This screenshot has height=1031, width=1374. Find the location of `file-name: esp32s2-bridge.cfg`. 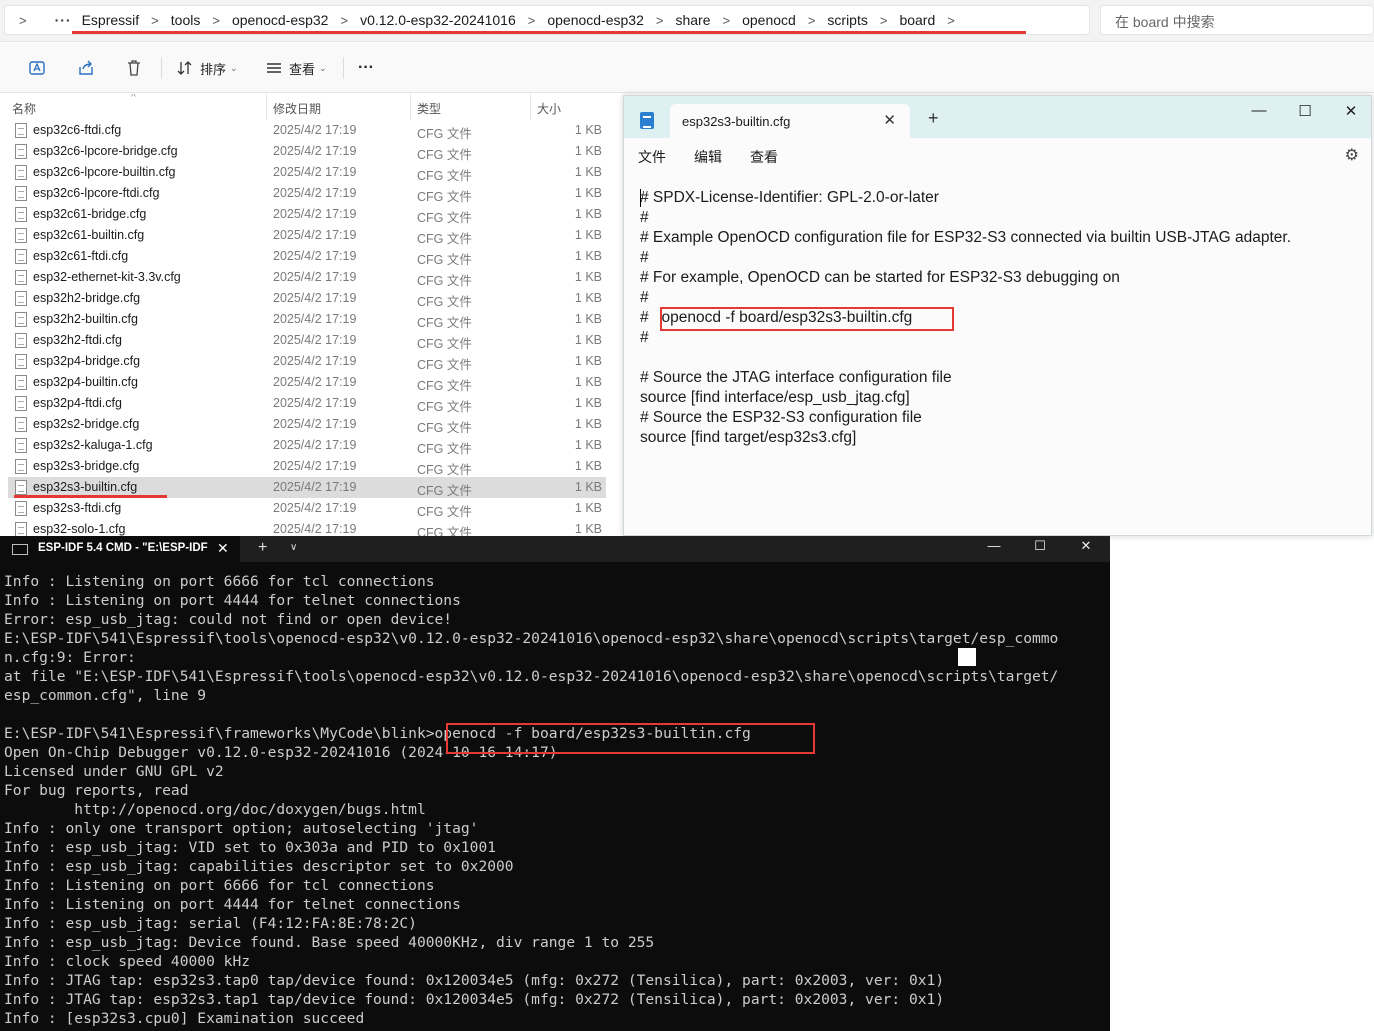

file-name: esp32s2-bridge.cfg is located at coordinates (86, 424).